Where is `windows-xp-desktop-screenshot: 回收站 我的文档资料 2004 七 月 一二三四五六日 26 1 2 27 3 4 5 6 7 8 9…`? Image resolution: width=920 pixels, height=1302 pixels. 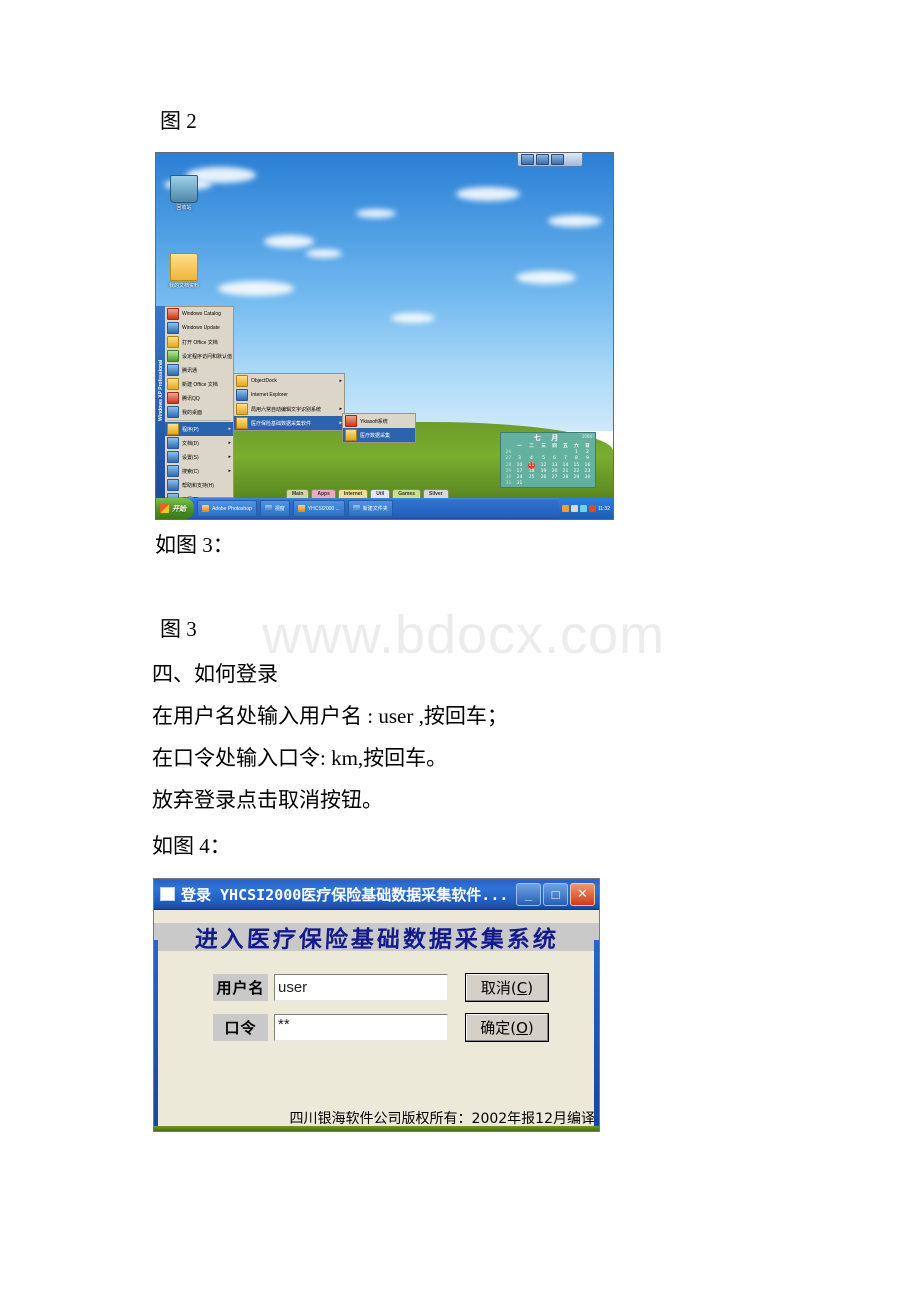 windows-xp-desktop-screenshot: 回收站 我的文档资料 2004 七 月 一二三四五六日 26 1 2 27 3 4 5 6 7 8 9… is located at coordinates (384, 336).